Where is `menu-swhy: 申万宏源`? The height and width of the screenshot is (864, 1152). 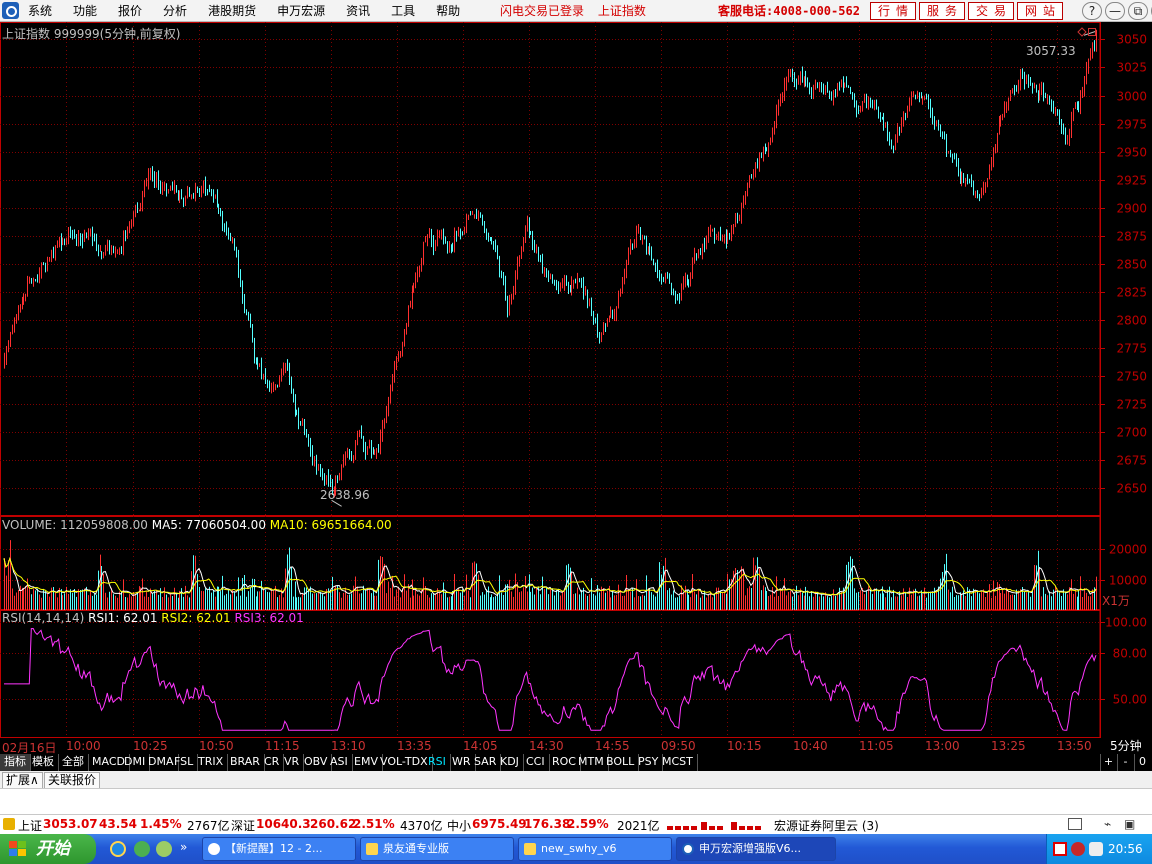
menu-swhy: 申万宏源 is located at coordinates (301, 11).